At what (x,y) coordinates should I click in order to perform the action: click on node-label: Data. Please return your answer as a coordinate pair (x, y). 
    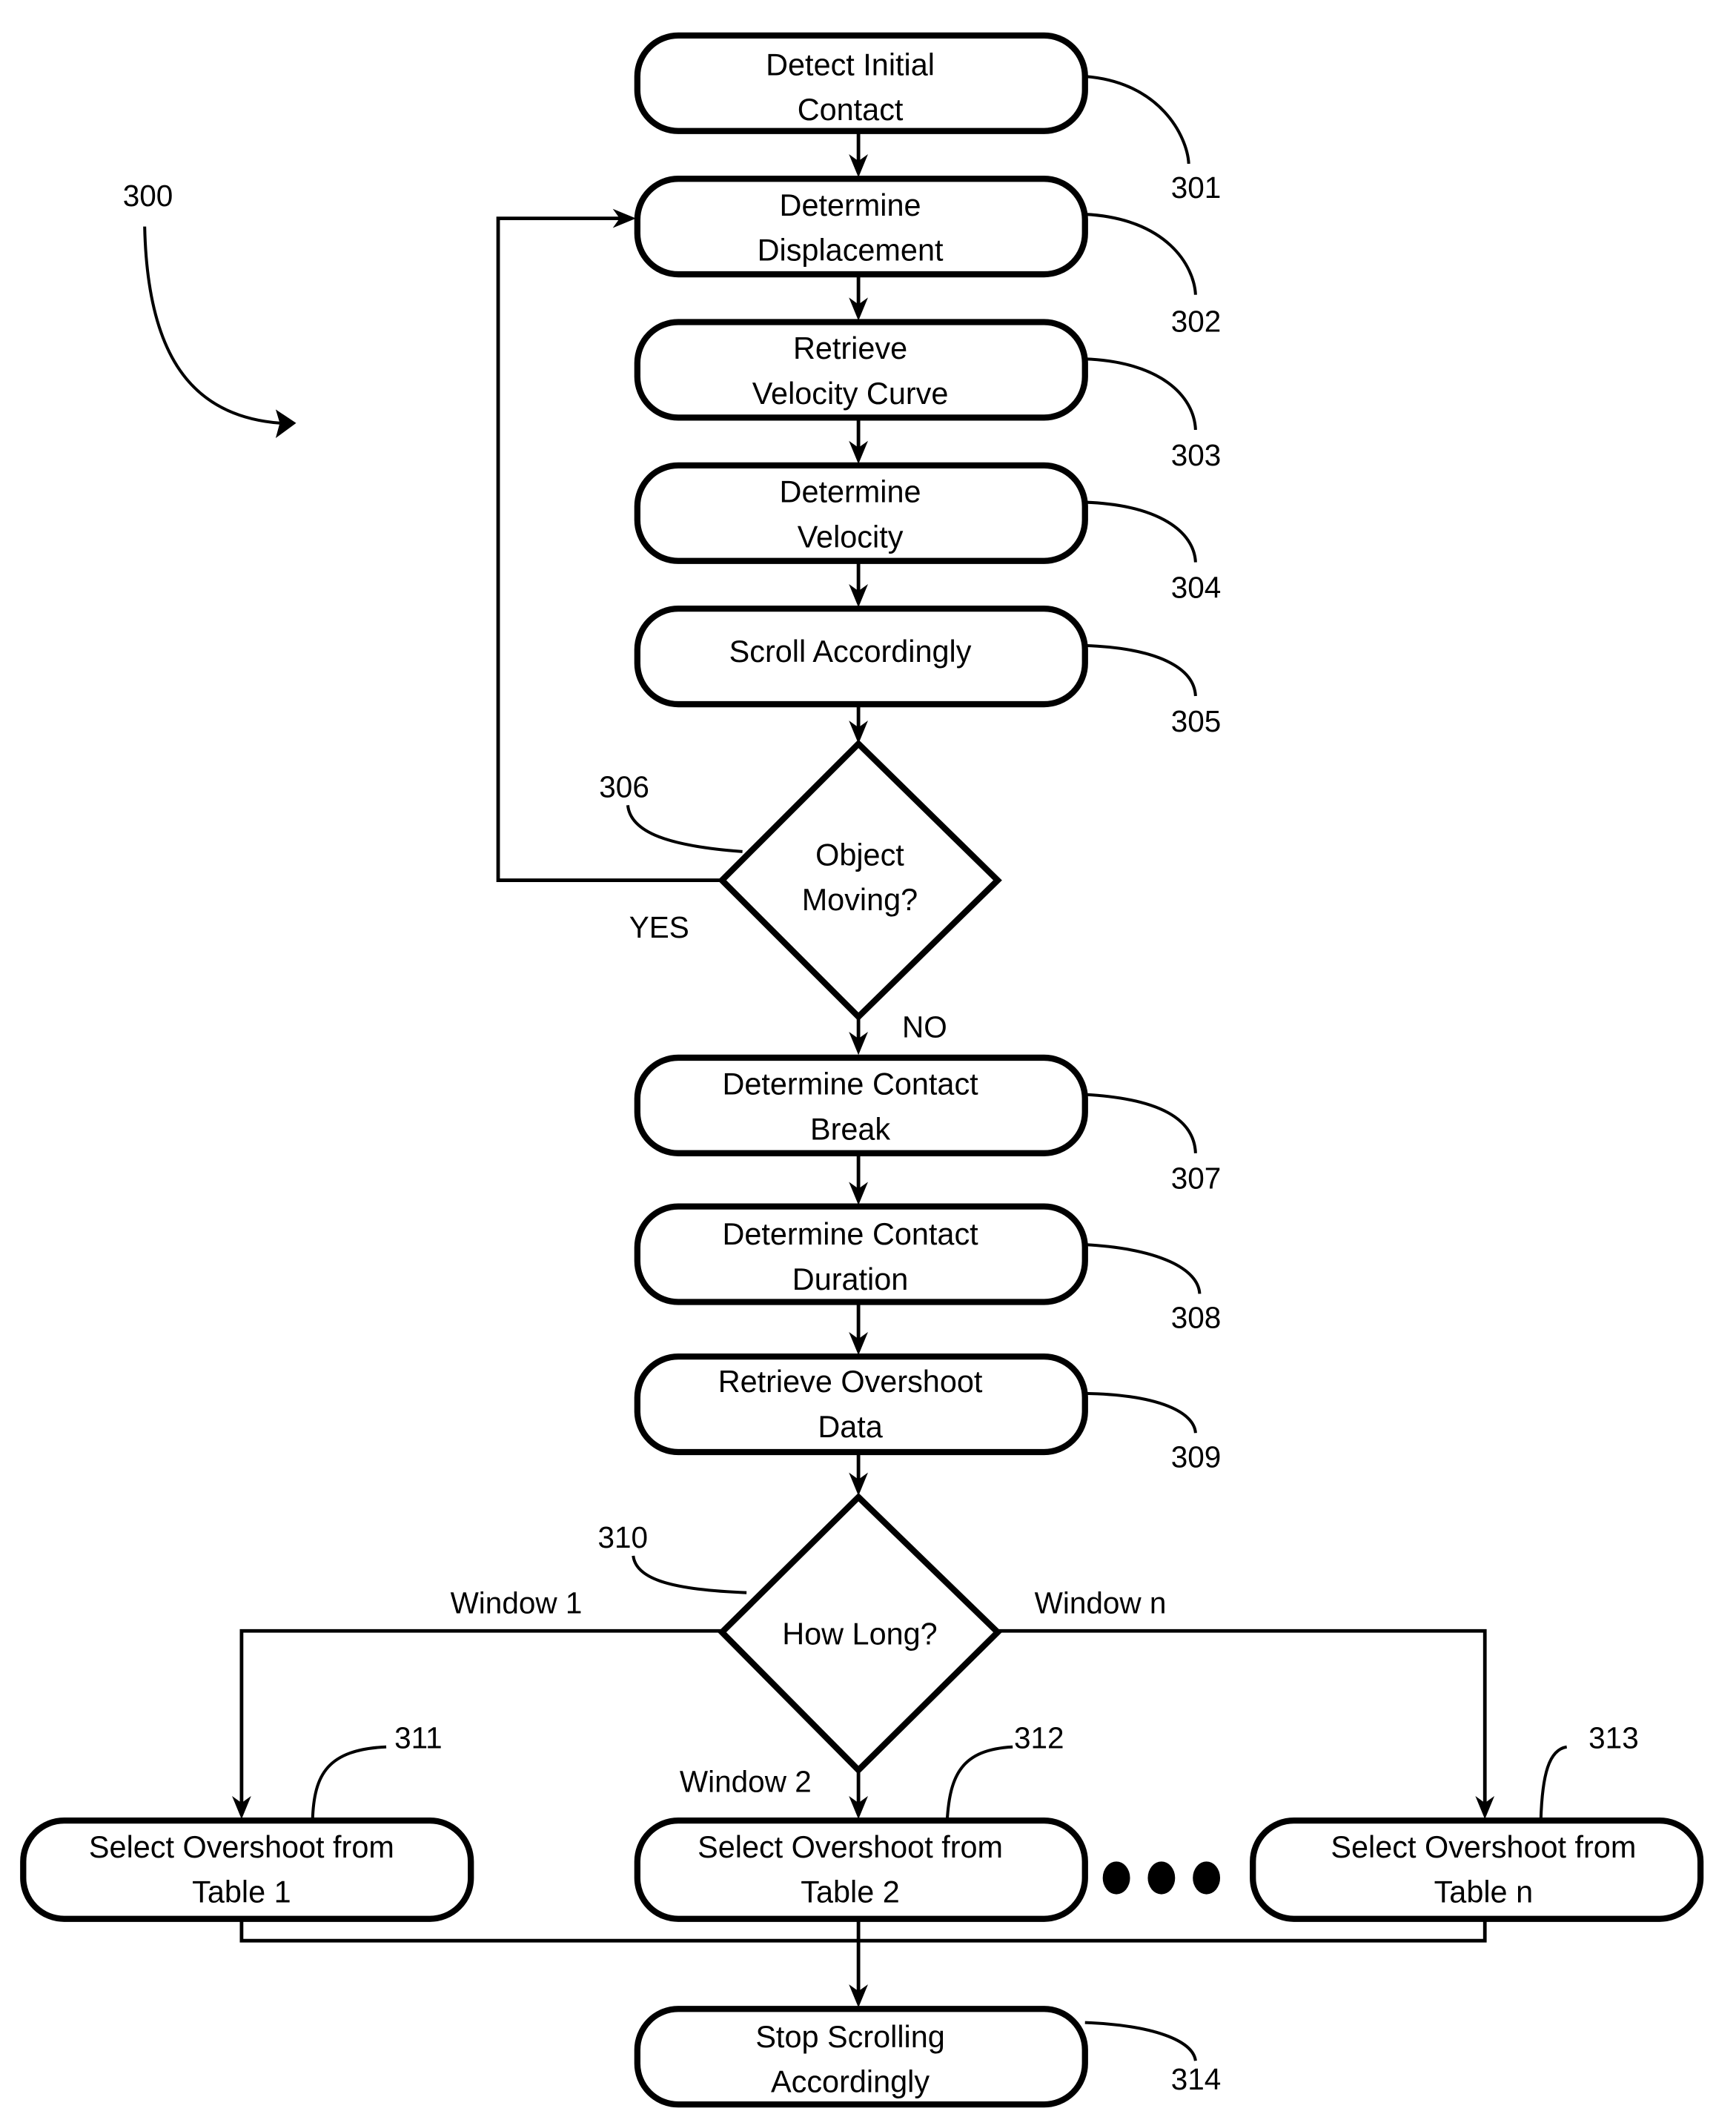
    Looking at the image, I should click on (850, 1427).